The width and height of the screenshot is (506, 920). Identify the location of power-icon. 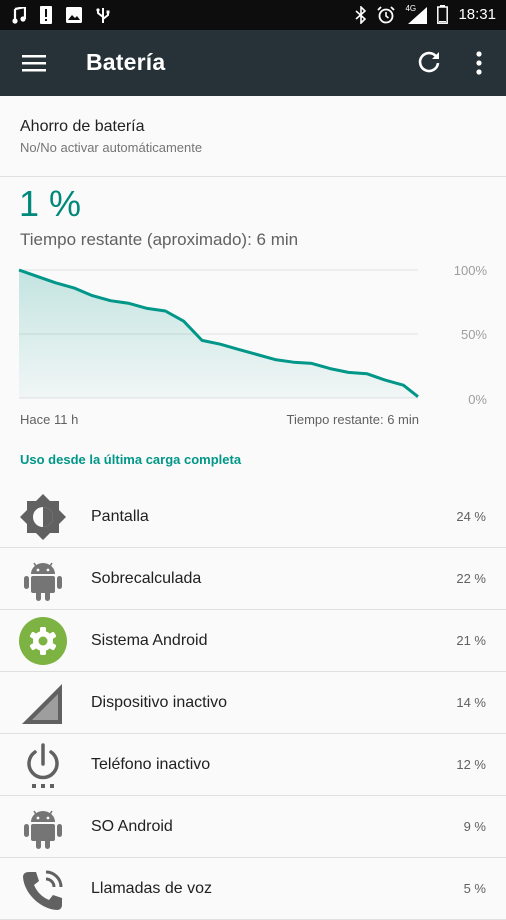
(43, 765).